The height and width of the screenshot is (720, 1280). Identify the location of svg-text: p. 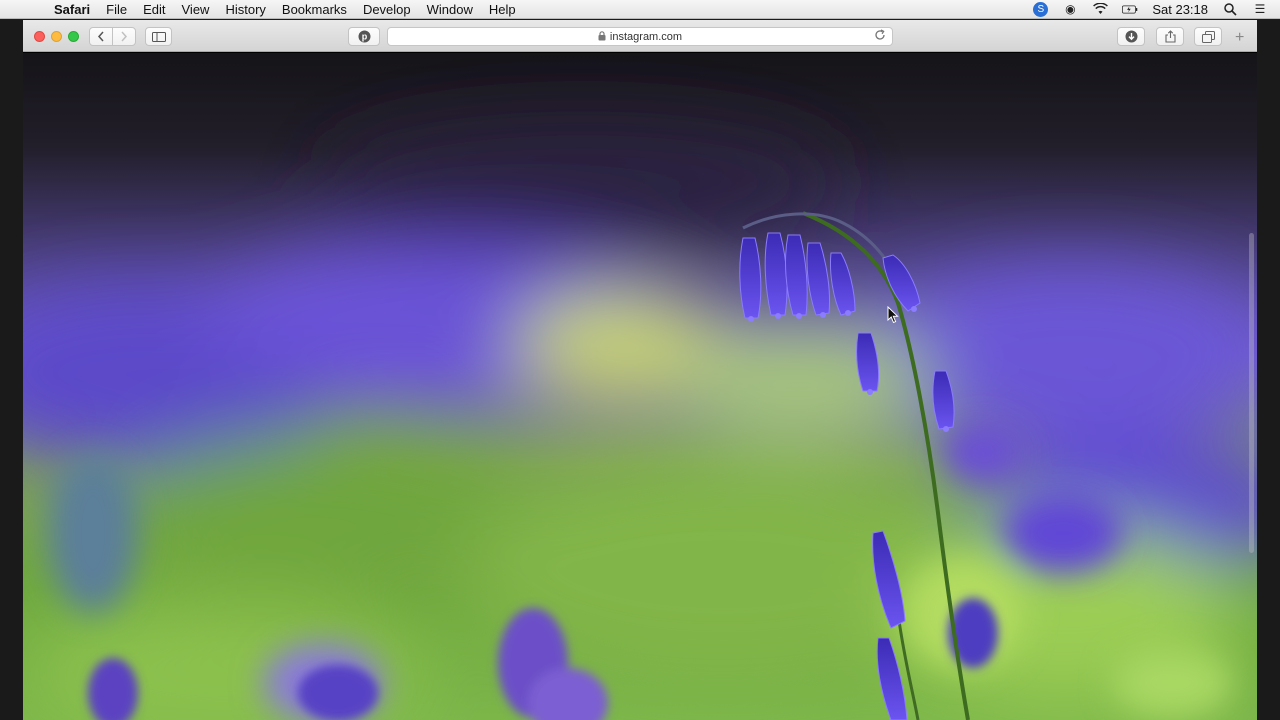
(364, 37).